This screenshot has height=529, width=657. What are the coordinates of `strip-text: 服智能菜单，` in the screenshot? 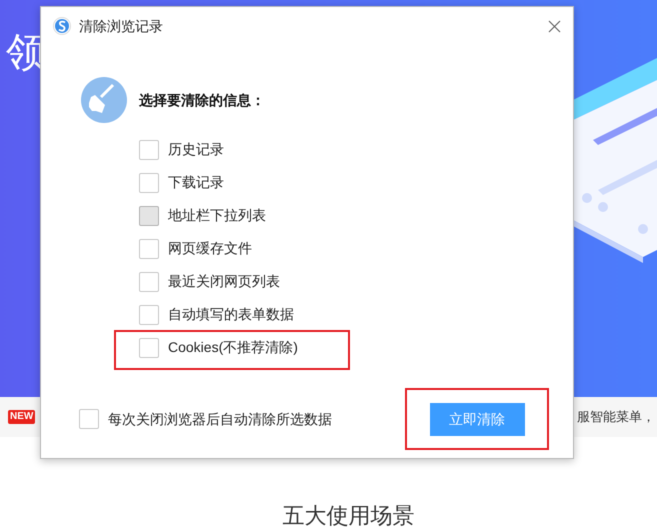 It's located at (616, 417).